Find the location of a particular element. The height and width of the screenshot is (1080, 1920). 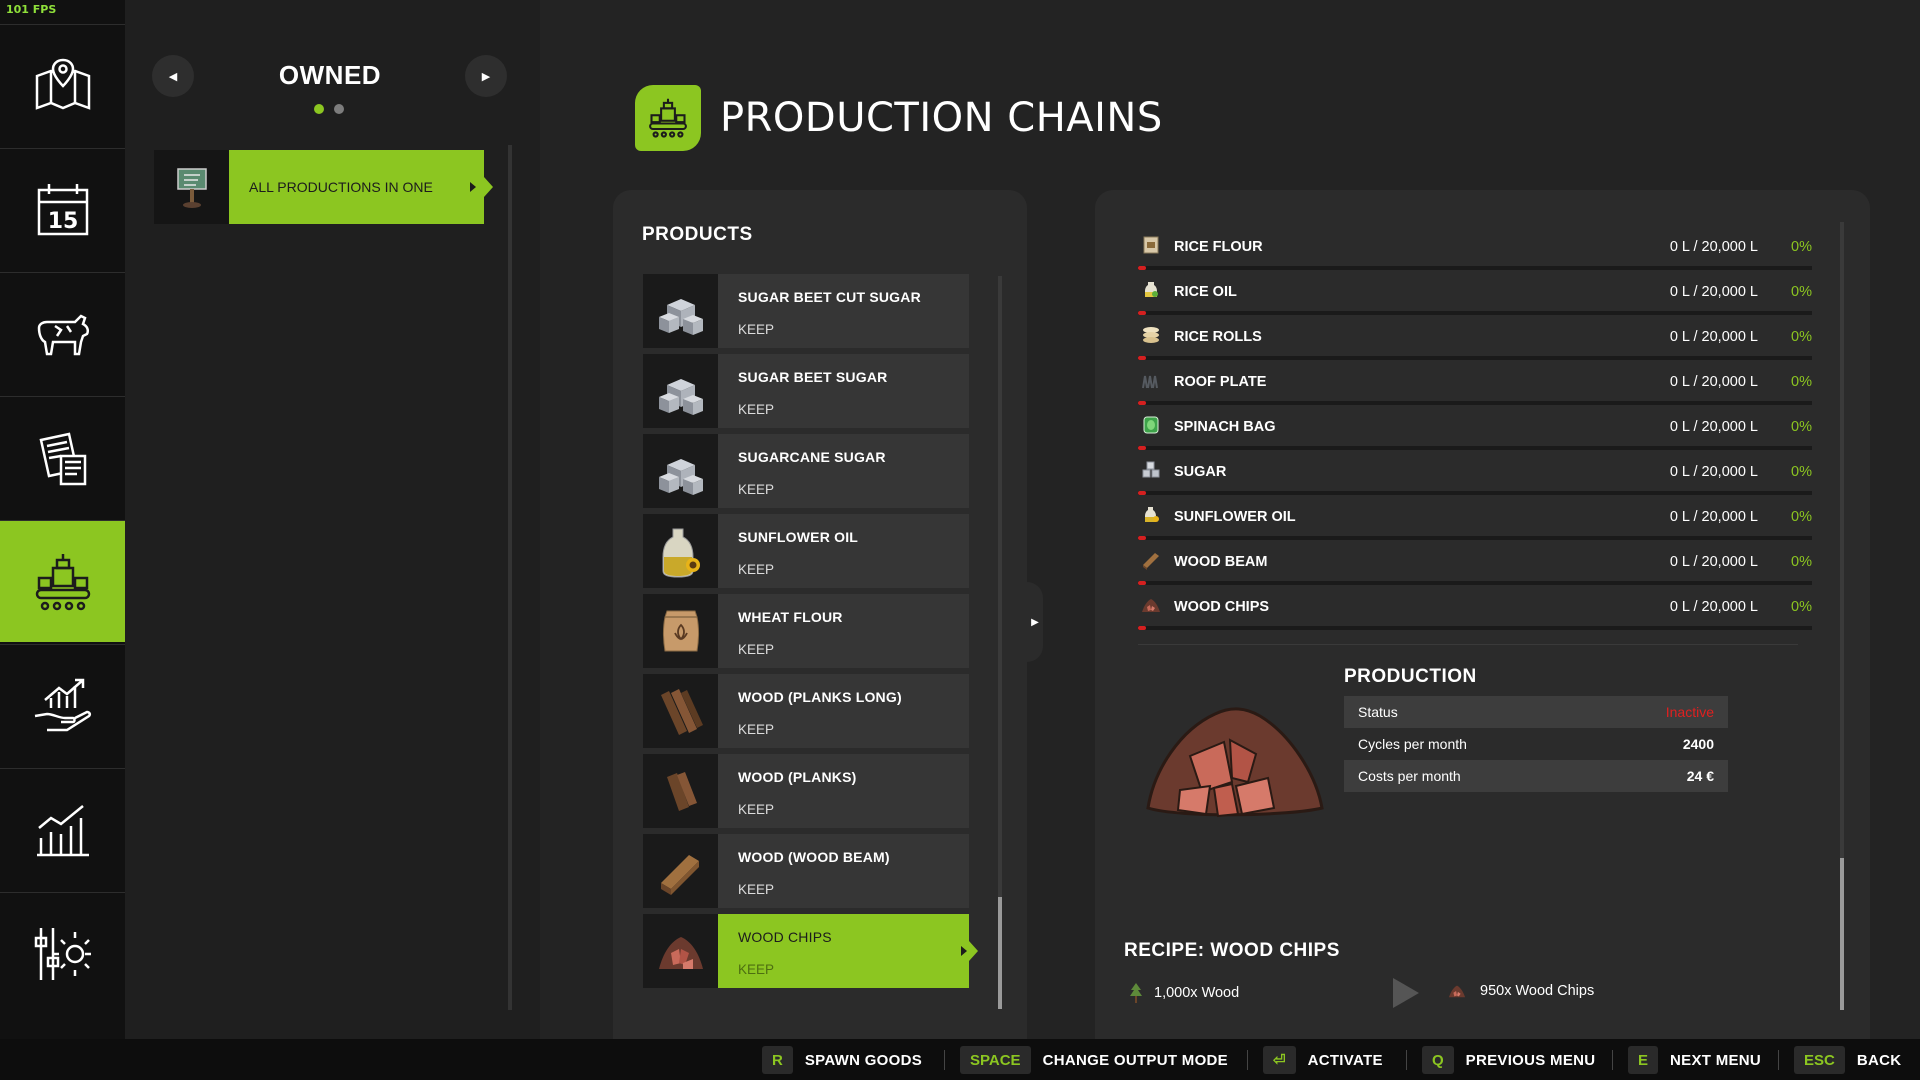

roof-plate-icon is located at coordinates (1150, 382).